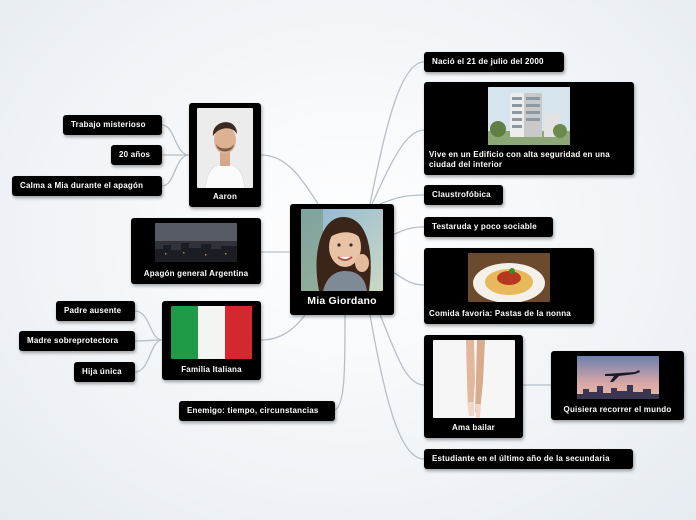 The width and height of the screenshot is (696, 520). What do you see at coordinates (500, 313) in the screenshot?
I see `node-label: Comida favoria: Pastas de la nonna` at bounding box center [500, 313].